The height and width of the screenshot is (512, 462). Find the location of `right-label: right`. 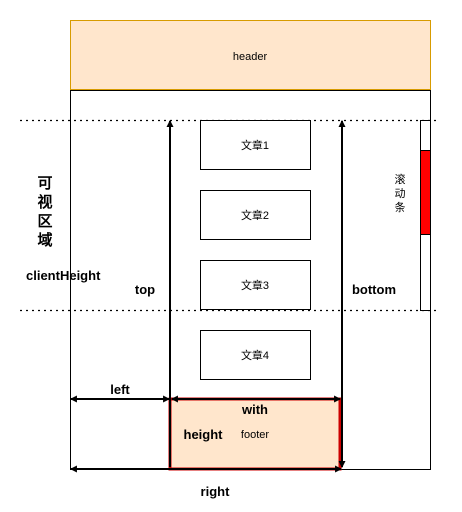

right-label: right is located at coordinates (216, 491).